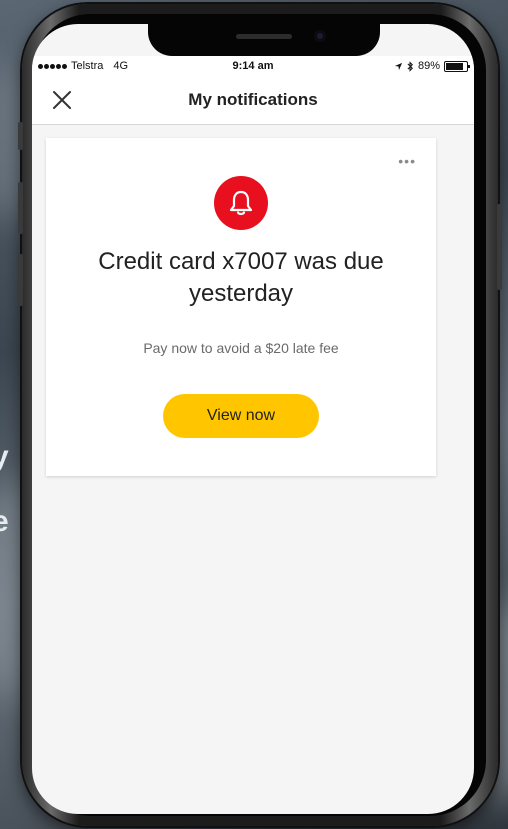 This screenshot has width=508, height=829. I want to click on navigation-header: My notifications, so click(253, 100).